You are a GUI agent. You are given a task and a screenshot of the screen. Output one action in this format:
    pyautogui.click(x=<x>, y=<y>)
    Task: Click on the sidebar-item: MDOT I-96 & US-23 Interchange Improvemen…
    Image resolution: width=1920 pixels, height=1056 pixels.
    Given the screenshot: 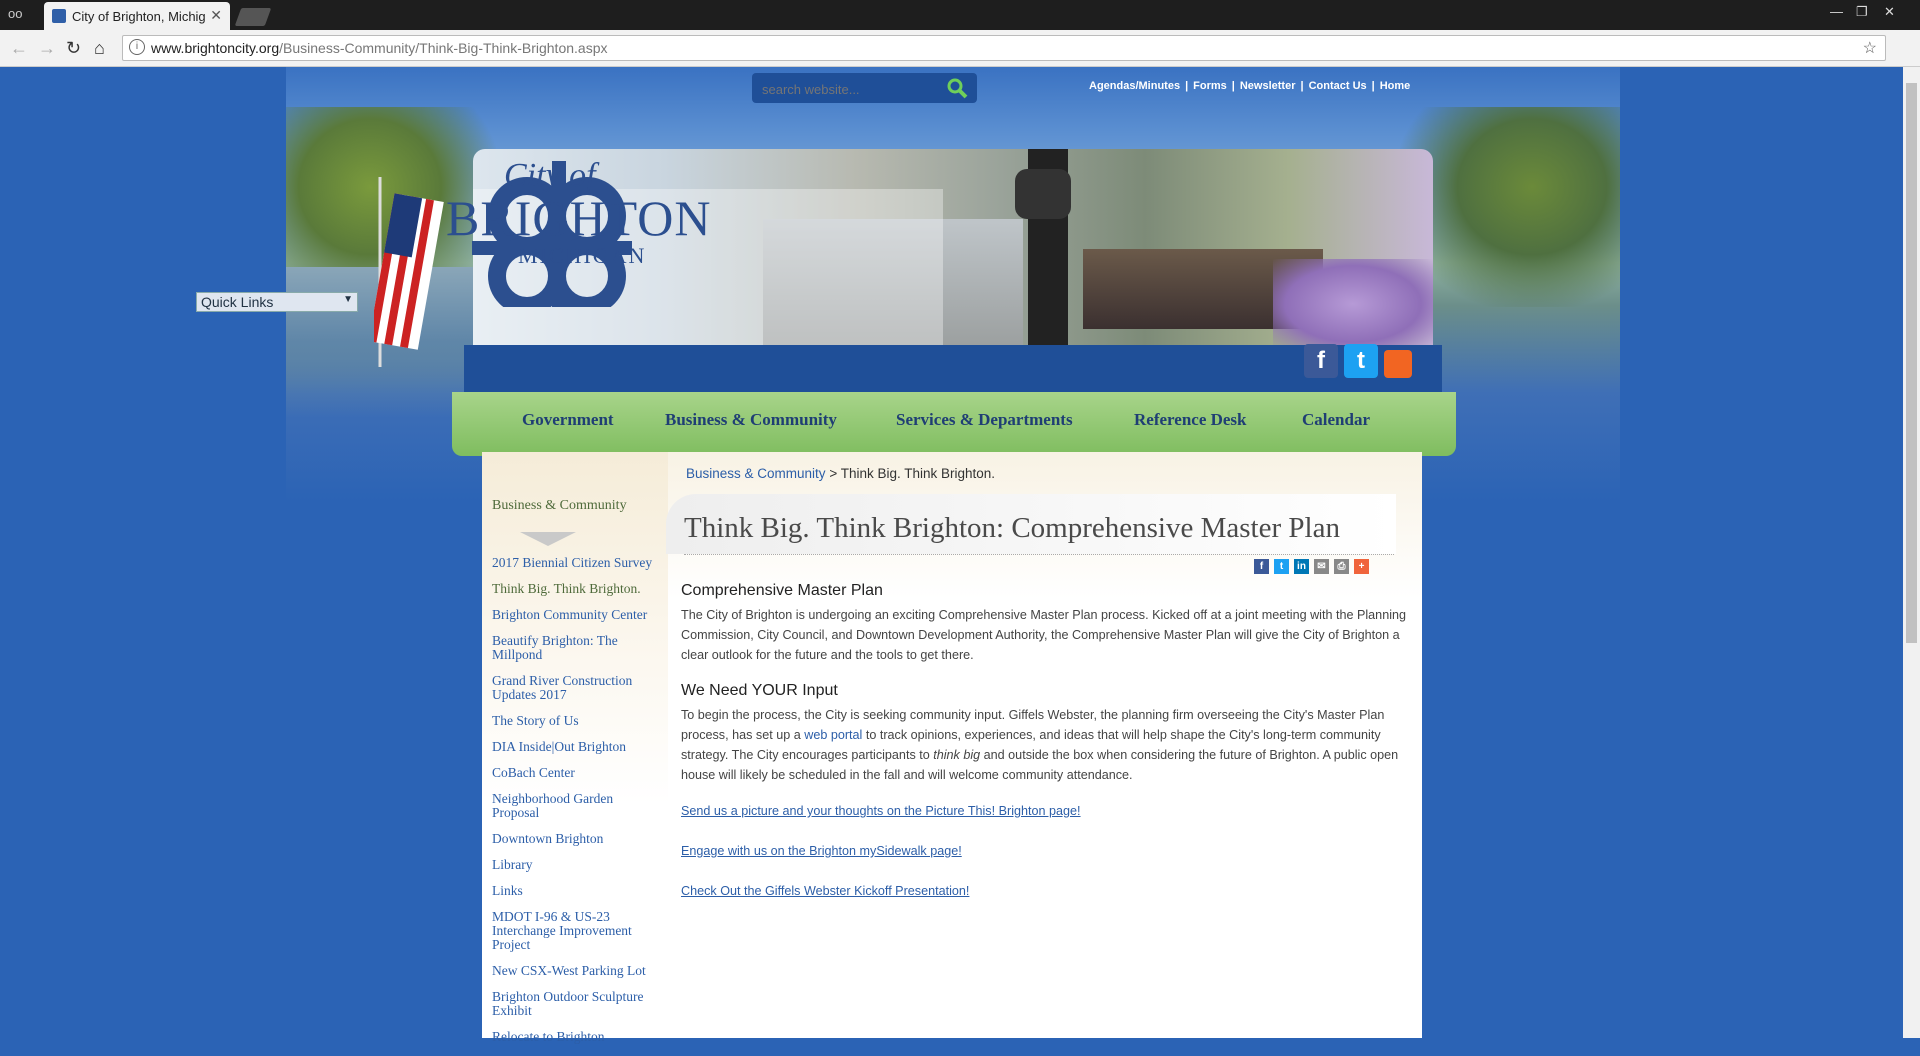 What is the action you would take?
    pyautogui.click(x=577, y=931)
    